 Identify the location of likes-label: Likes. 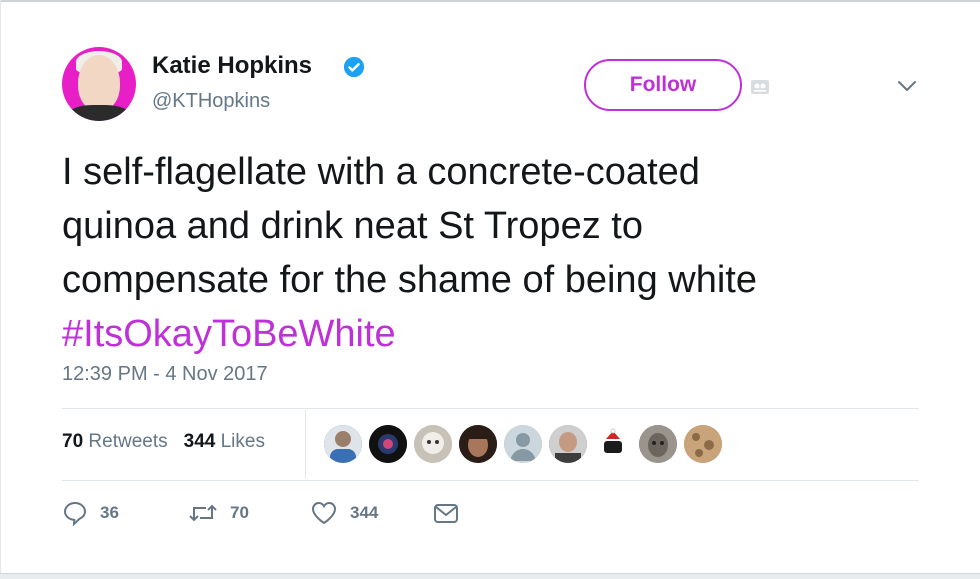
(242, 441).